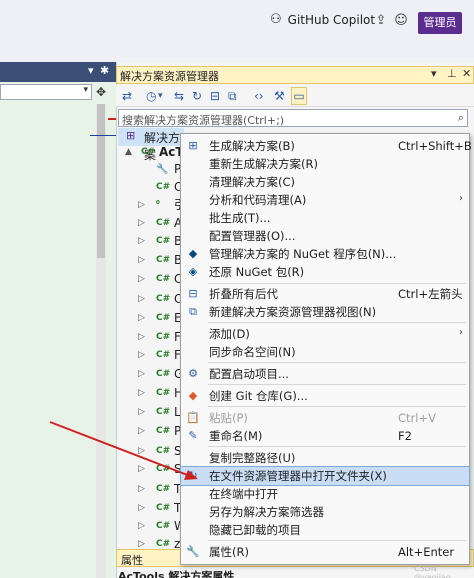 This screenshot has width=474, height=578. Describe the element at coordinates (325, 458) in the screenshot. I see `context-menu-item: 复制完整路径(U)` at that location.